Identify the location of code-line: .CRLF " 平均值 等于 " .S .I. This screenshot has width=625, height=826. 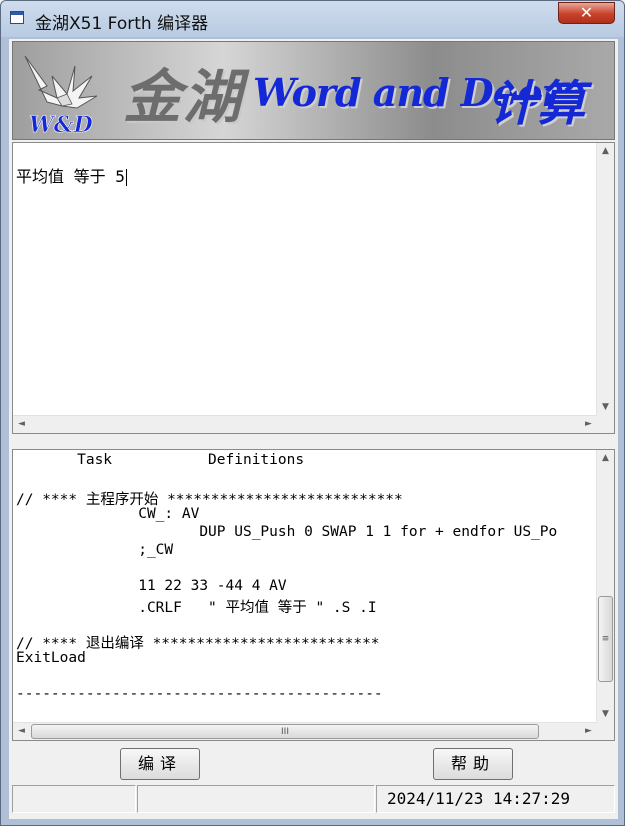
(196, 608).